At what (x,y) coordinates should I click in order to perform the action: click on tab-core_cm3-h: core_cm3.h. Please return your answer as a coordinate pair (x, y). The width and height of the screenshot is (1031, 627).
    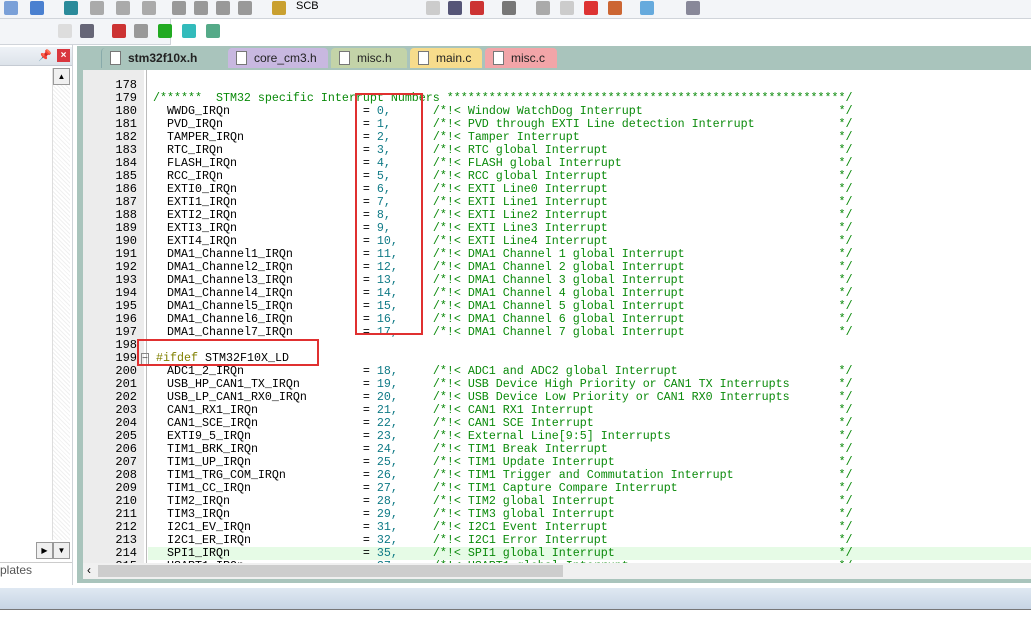
    Looking at the image, I should click on (278, 58).